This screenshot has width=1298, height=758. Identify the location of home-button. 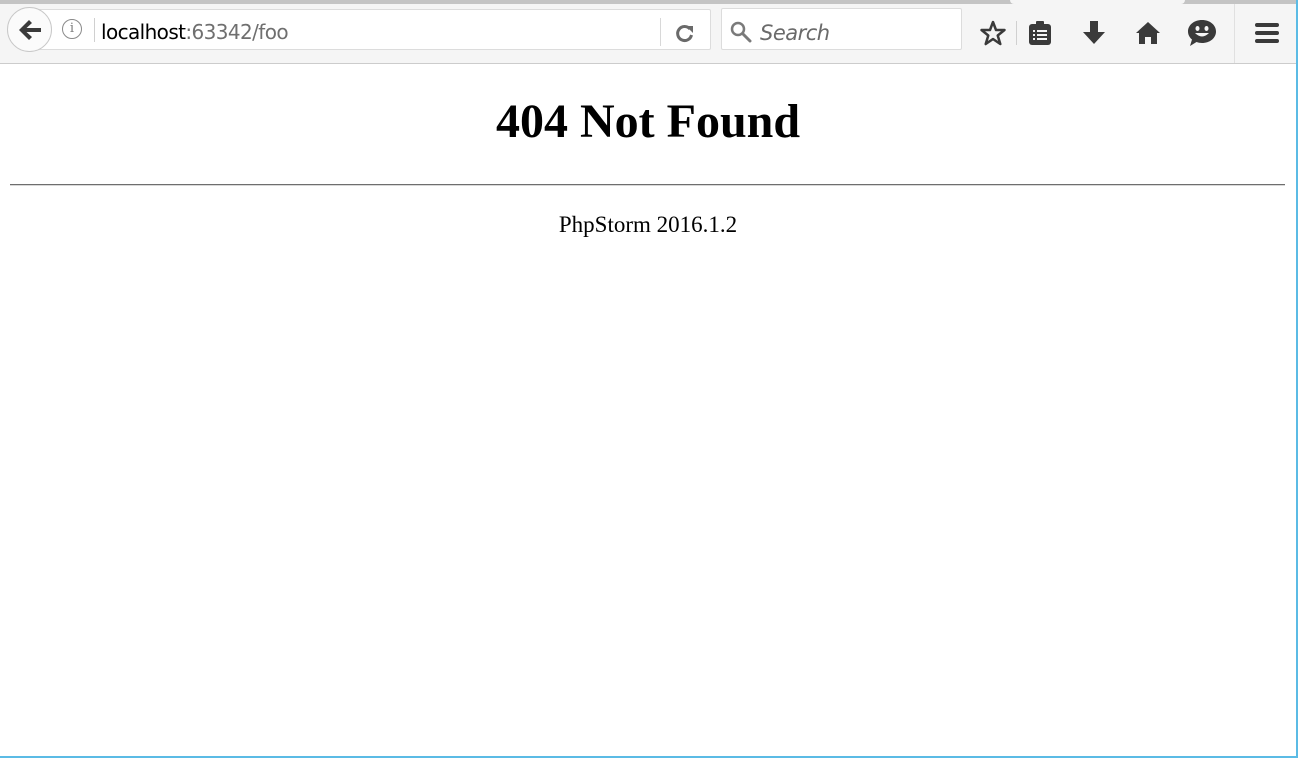
(1148, 33).